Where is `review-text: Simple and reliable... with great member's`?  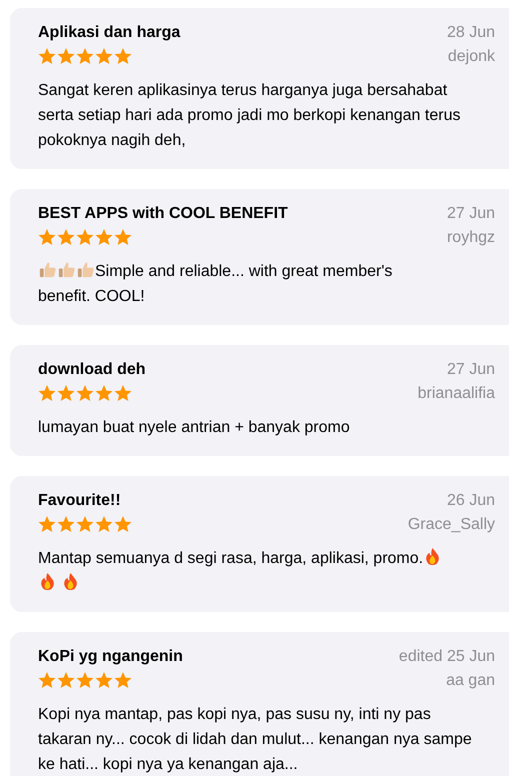
review-text: Simple and reliable... with great member's is located at coordinates (243, 271).